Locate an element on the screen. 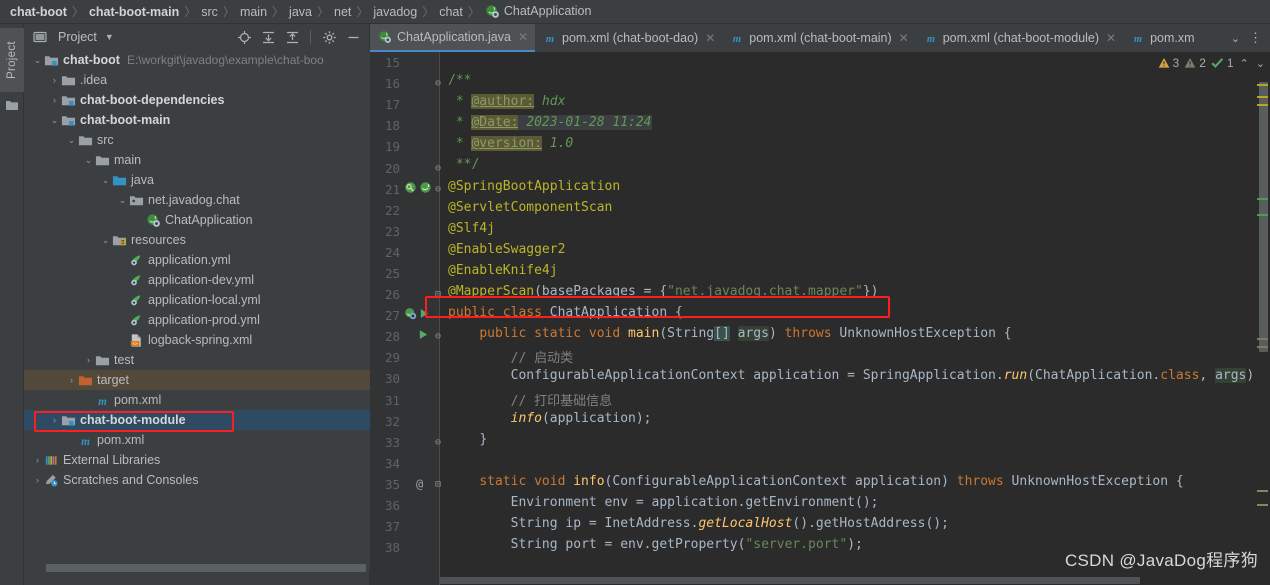  tree-row-resources: ⌄ resources is located at coordinates (197, 240).